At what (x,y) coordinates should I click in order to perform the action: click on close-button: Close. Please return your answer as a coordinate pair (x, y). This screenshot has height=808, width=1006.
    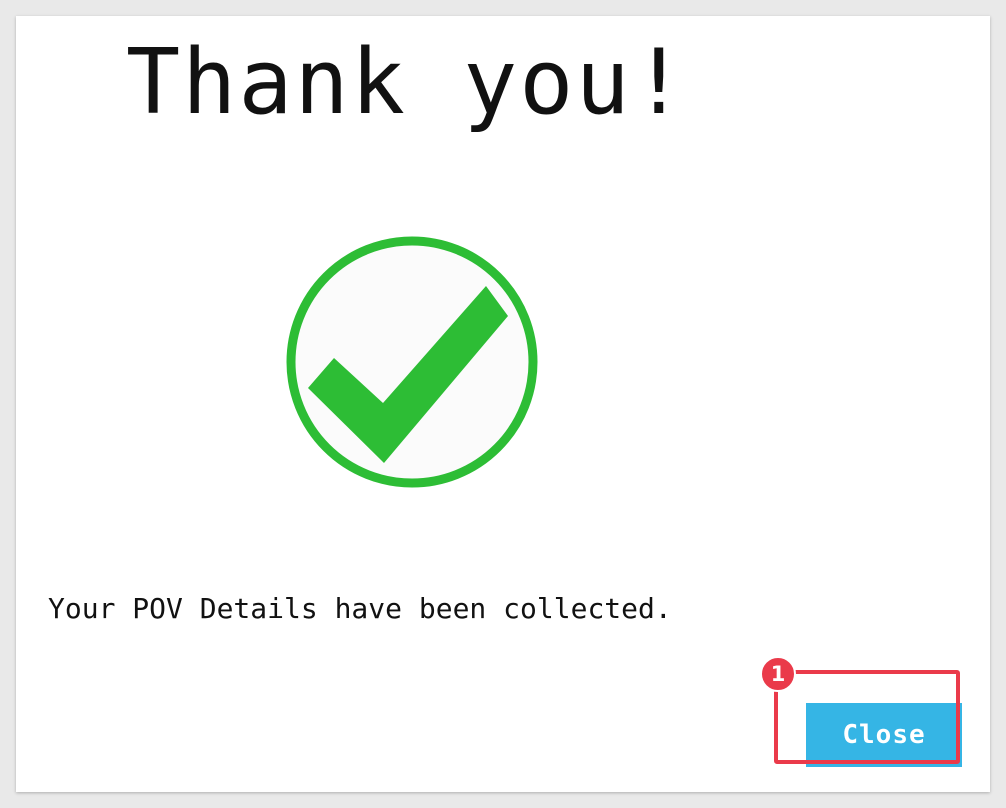
    Looking at the image, I should click on (884, 735).